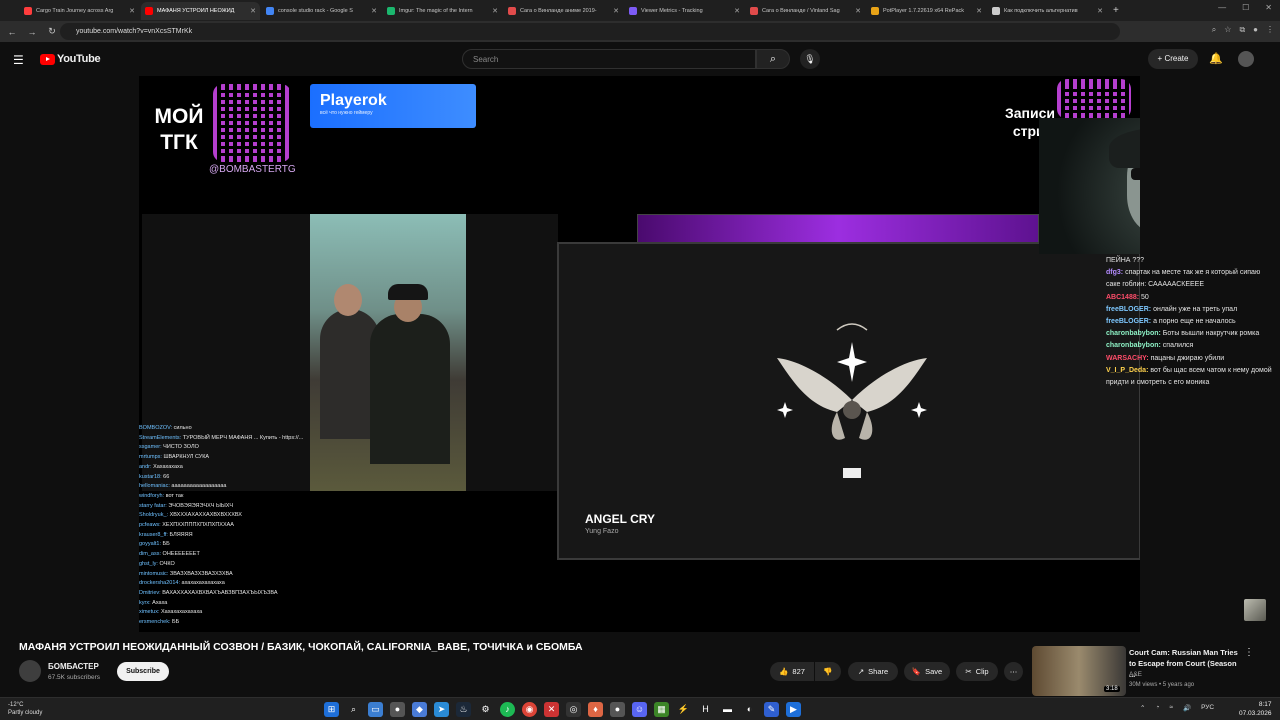  Describe the element at coordinates (977, 671) in the screenshot. I see `clip-button: ✂ Clip` at that location.